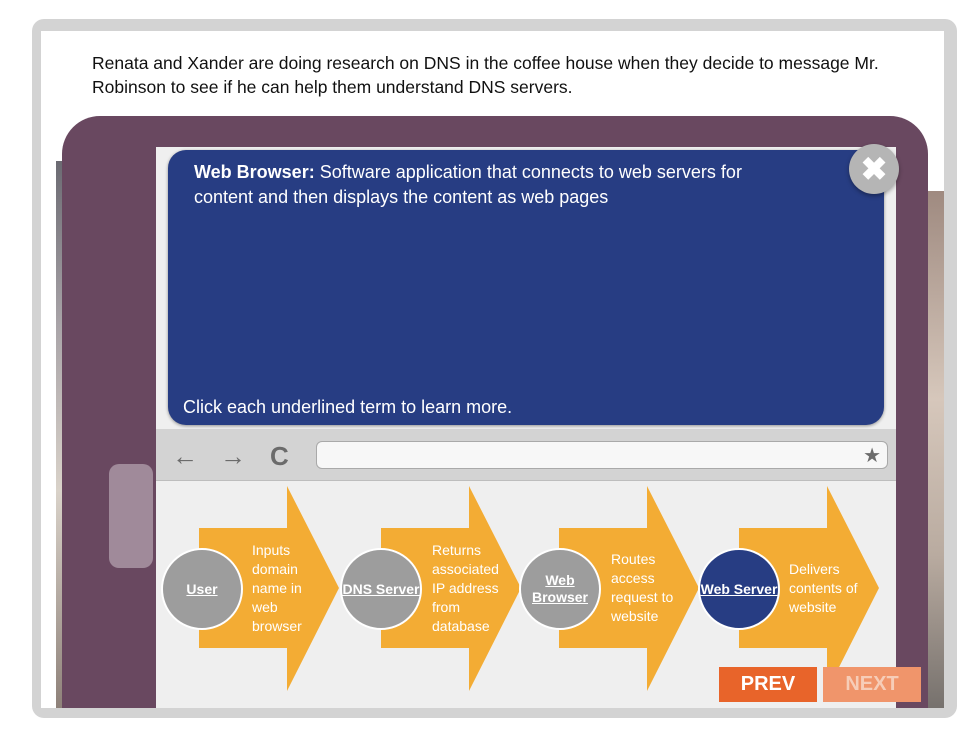  What do you see at coordinates (185, 456) in the screenshot?
I see `back-arrow-icon: ←` at bounding box center [185, 456].